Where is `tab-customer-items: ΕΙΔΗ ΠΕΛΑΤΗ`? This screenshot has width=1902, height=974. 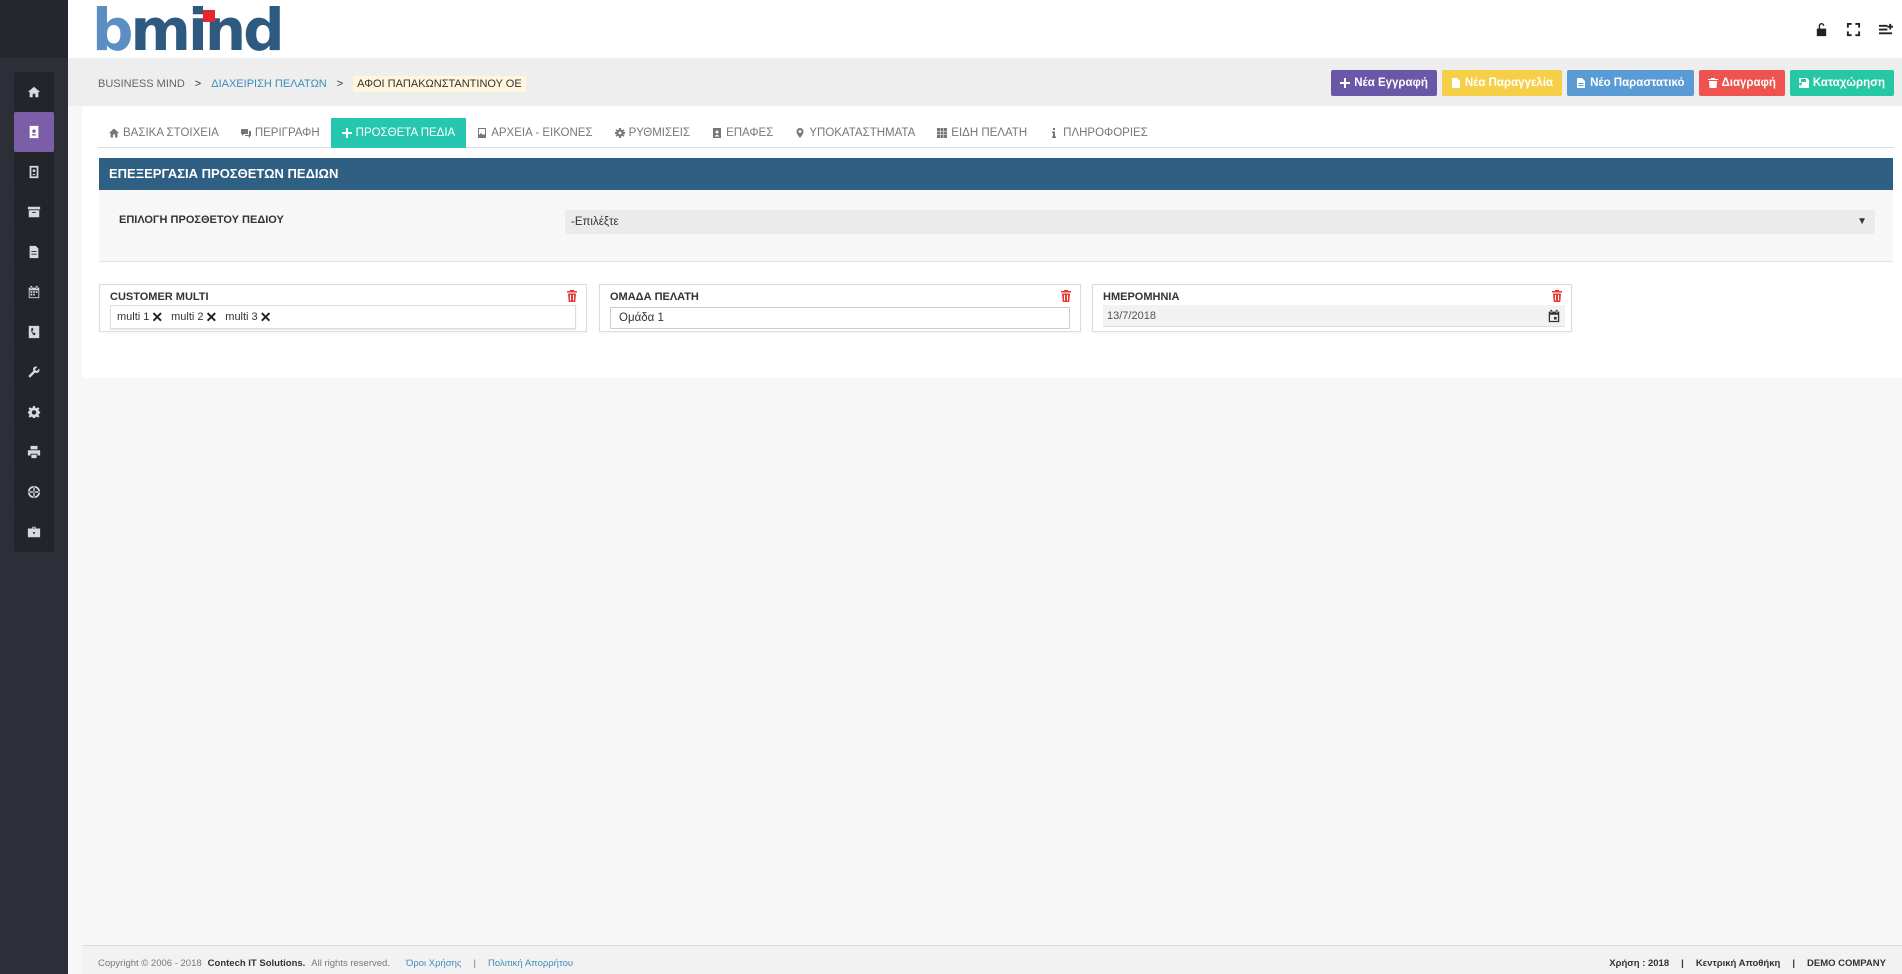 tab-customer-items: ΕΙΔΗ ΠΕΛΑΤΗ is located at coordinates (982, 133).